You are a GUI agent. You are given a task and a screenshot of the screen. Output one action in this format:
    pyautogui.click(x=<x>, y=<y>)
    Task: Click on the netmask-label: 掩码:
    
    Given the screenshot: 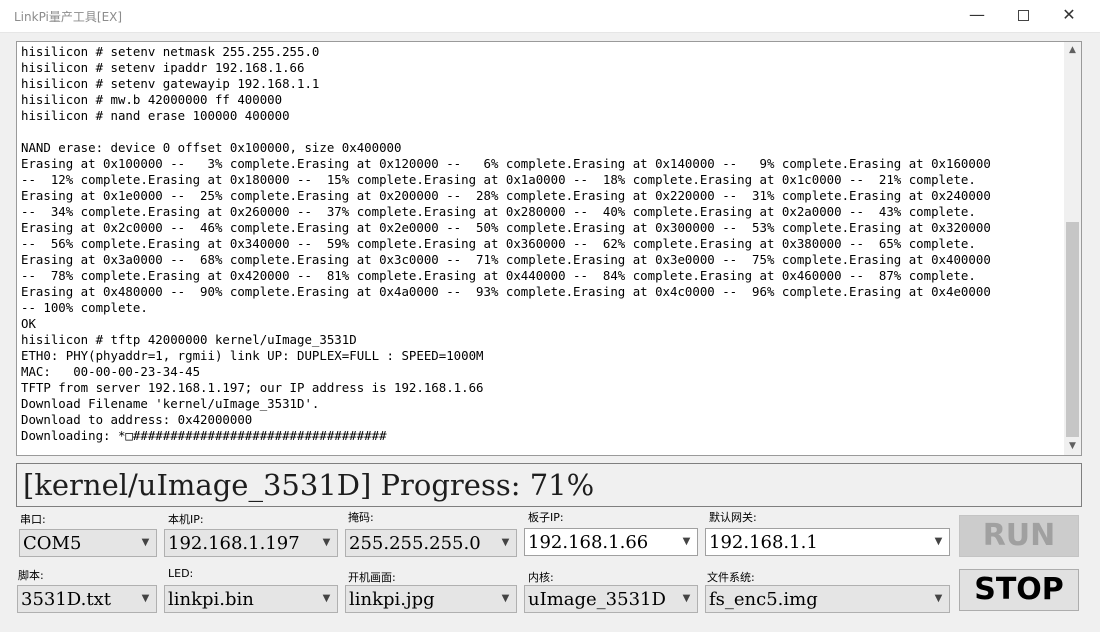 What is the action you would take?
    pyautogui.click(x=361, y=517)
    